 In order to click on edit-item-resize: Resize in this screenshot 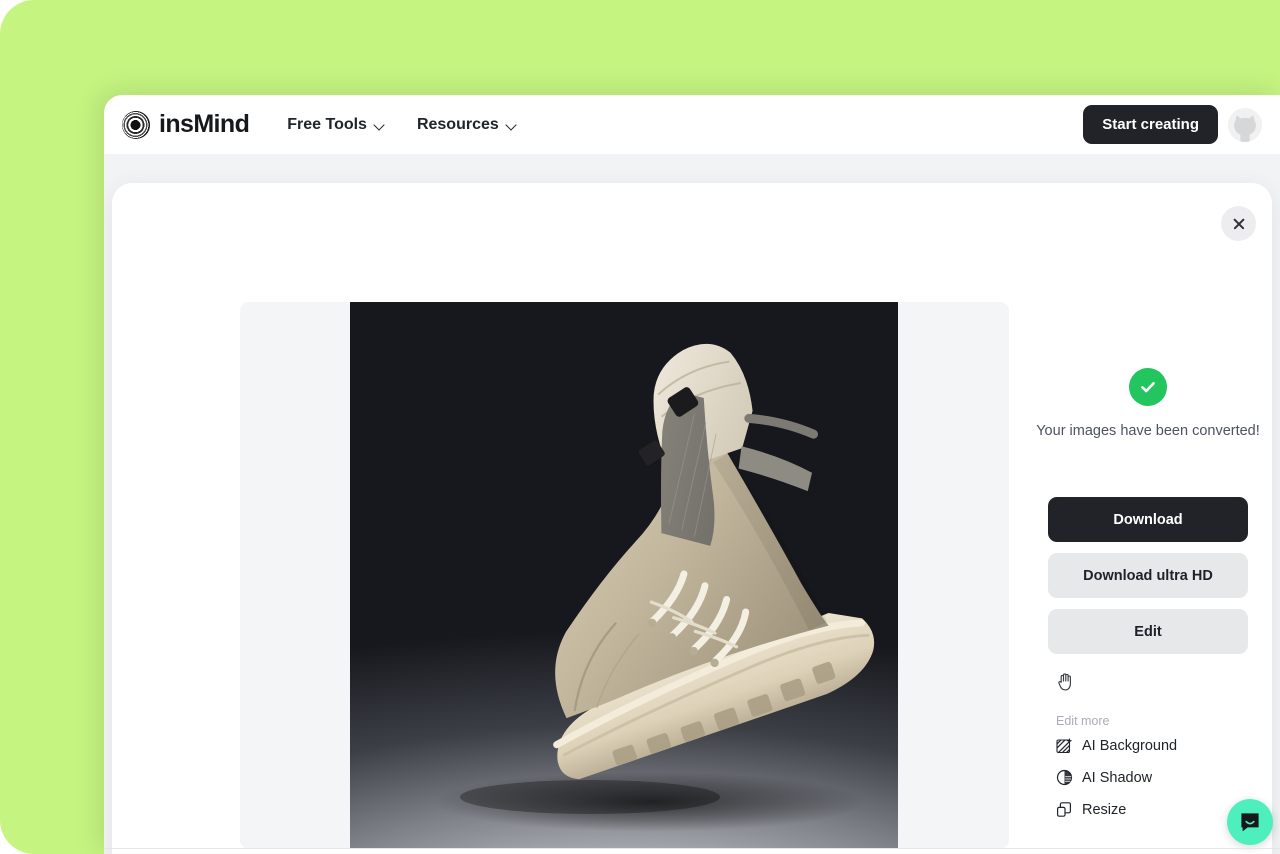, I will do `click(1152, 809)`.